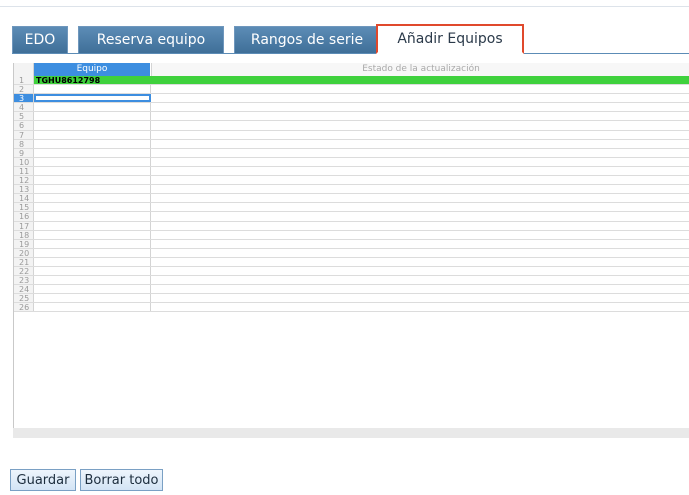 This screenshot has width=689, height=495. Describe the element at coordinates (40, 39) in the screenshot. I see `tab-edo: EDO` at that location.